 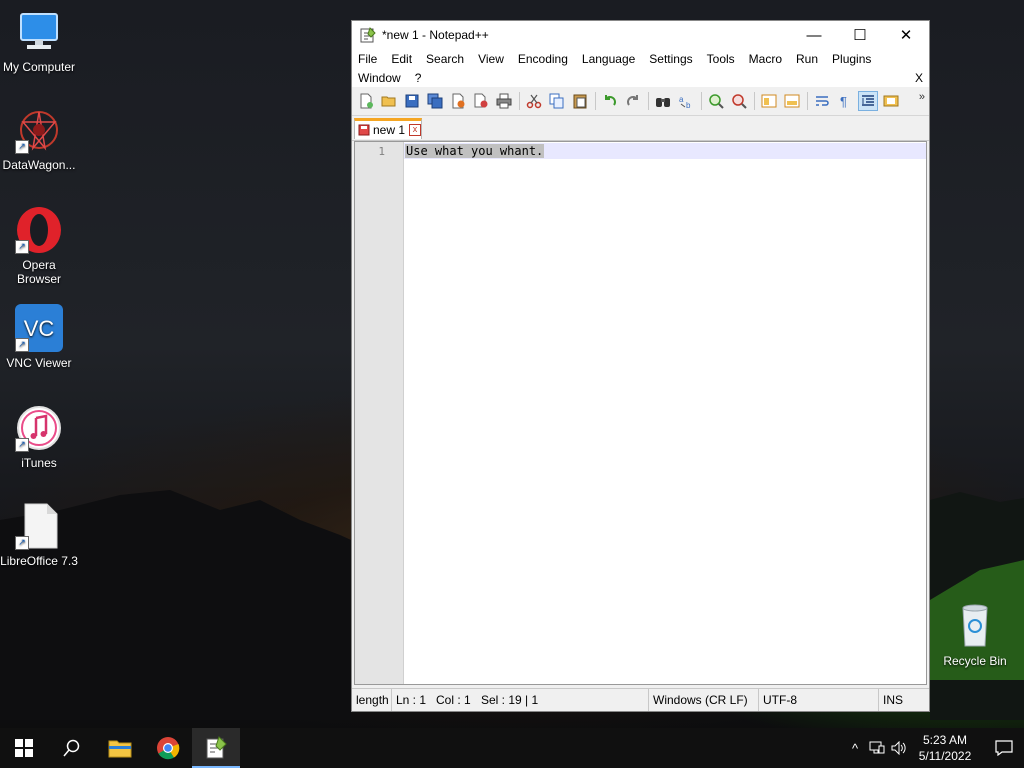 What do you see at coordinates (39, 230) in the screenshot?
I see `opera-icon: ↗` at bounding box center [39, 230].